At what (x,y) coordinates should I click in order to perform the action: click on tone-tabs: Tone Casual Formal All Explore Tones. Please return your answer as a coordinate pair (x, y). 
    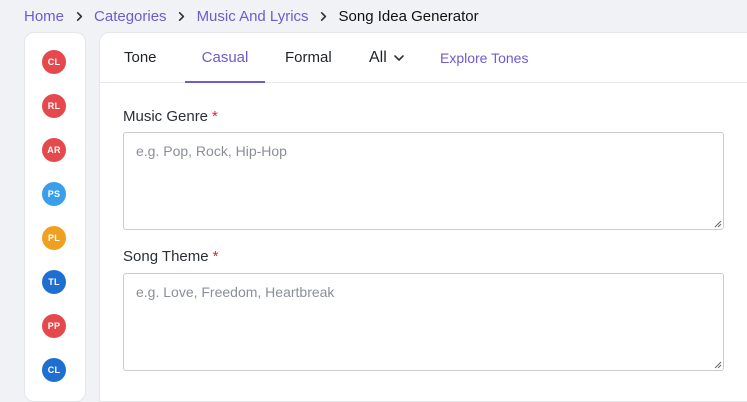
    Looking at the image, I should click on (423, 58).